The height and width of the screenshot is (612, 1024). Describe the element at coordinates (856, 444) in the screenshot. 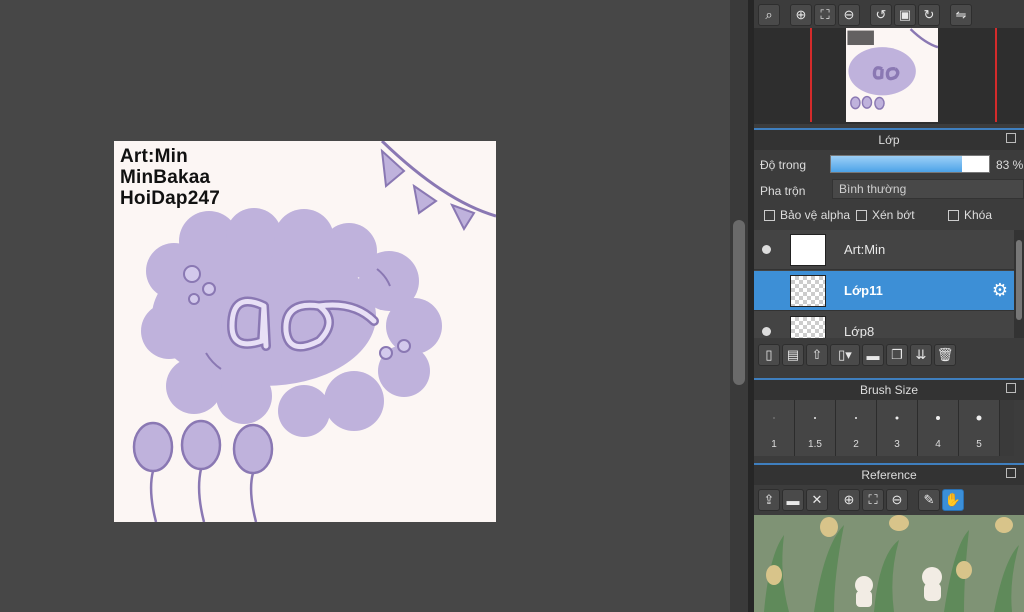

I see `brush-size-label: 2` at that location.